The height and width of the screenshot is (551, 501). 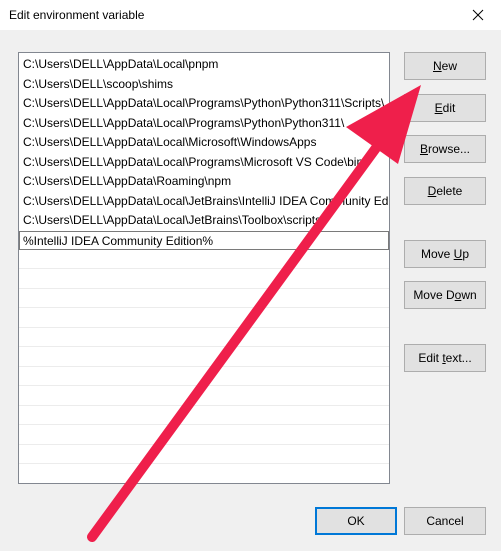 What do you see at coordinates (437, 66) in the screenshot?
I see `new-button-mnemonic: N` at bounding box center [437, 66].